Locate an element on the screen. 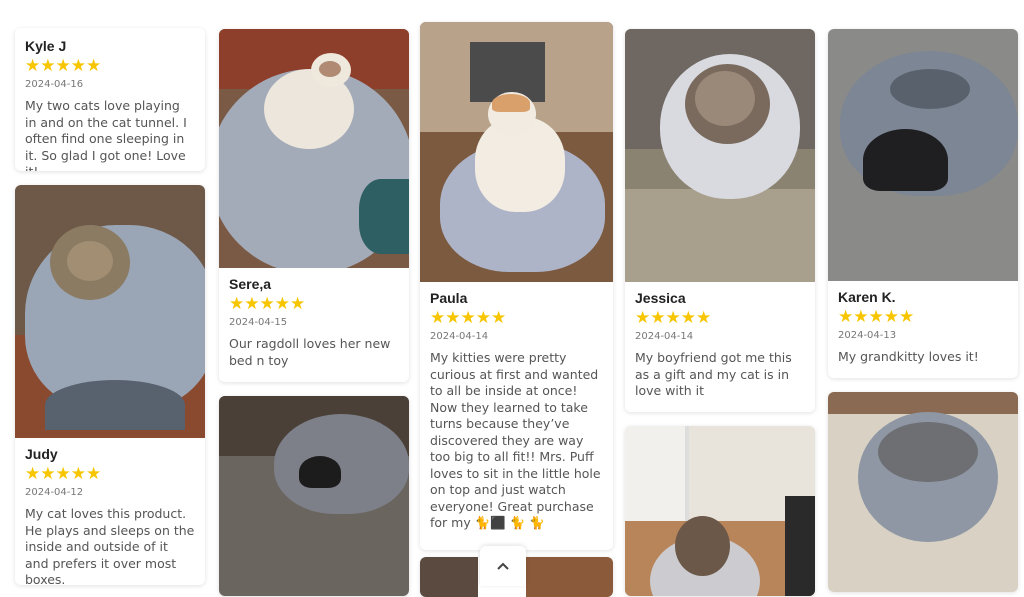 The height and width of the screenshot is (597, 1024). reviewer-name: Paula is located at coordinates (449, 298).